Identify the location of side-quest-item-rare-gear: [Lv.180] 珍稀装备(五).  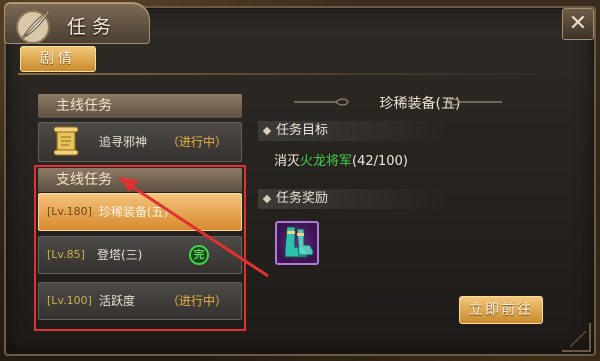
(140, 212).